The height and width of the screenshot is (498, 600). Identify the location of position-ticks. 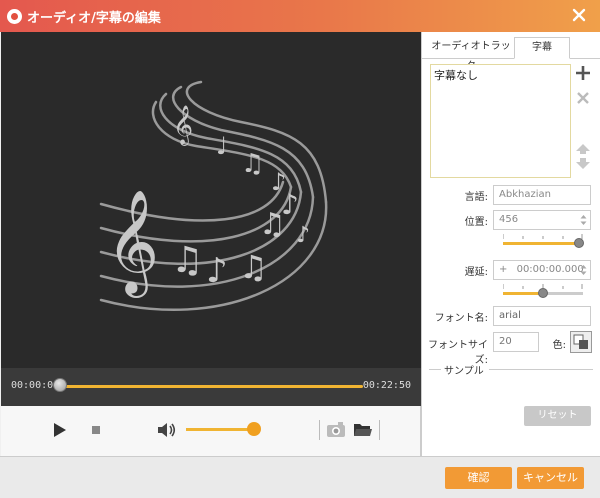
(543, 236).